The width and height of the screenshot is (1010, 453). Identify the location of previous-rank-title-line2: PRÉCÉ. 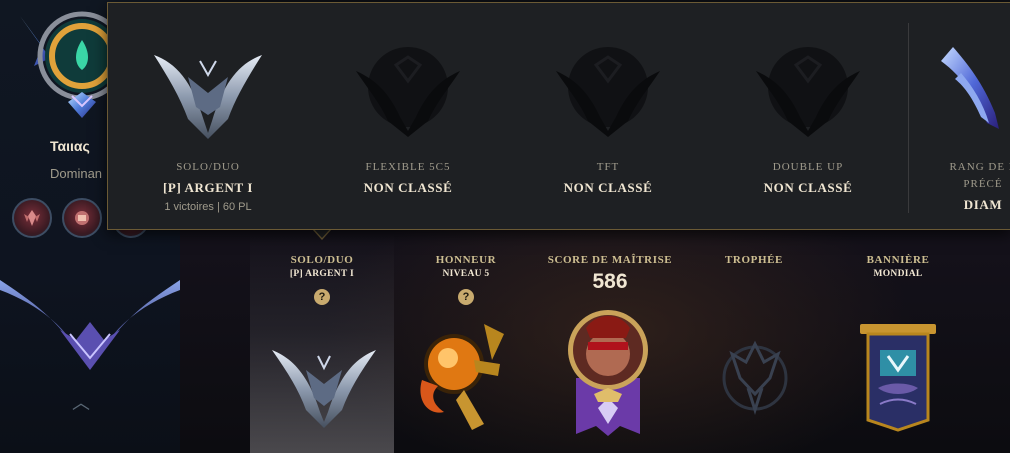
(983, 184).